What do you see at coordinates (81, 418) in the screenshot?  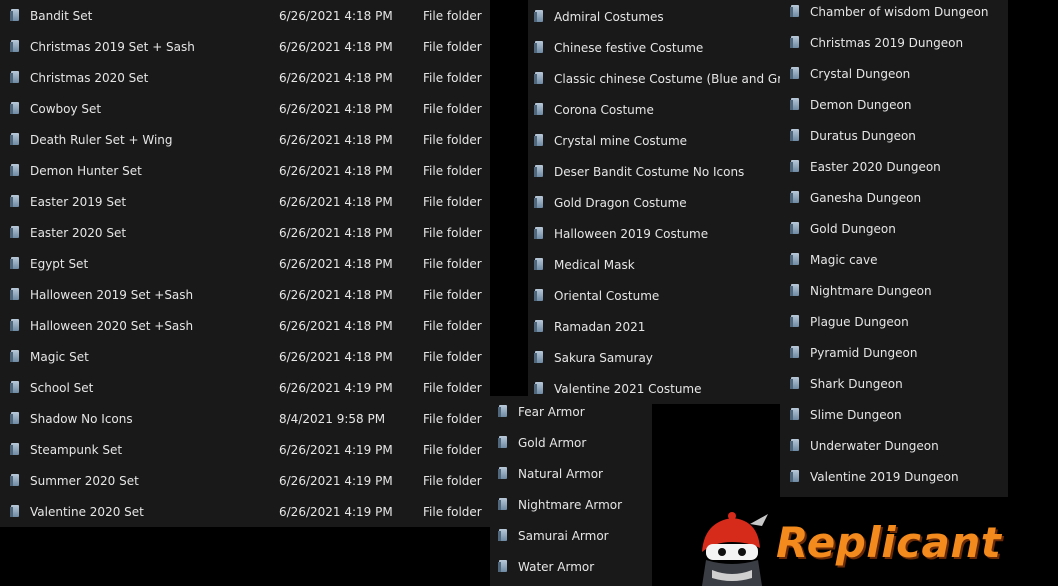 I see `folder-name: Shadow No Icons` at bounding box center [81, 418].